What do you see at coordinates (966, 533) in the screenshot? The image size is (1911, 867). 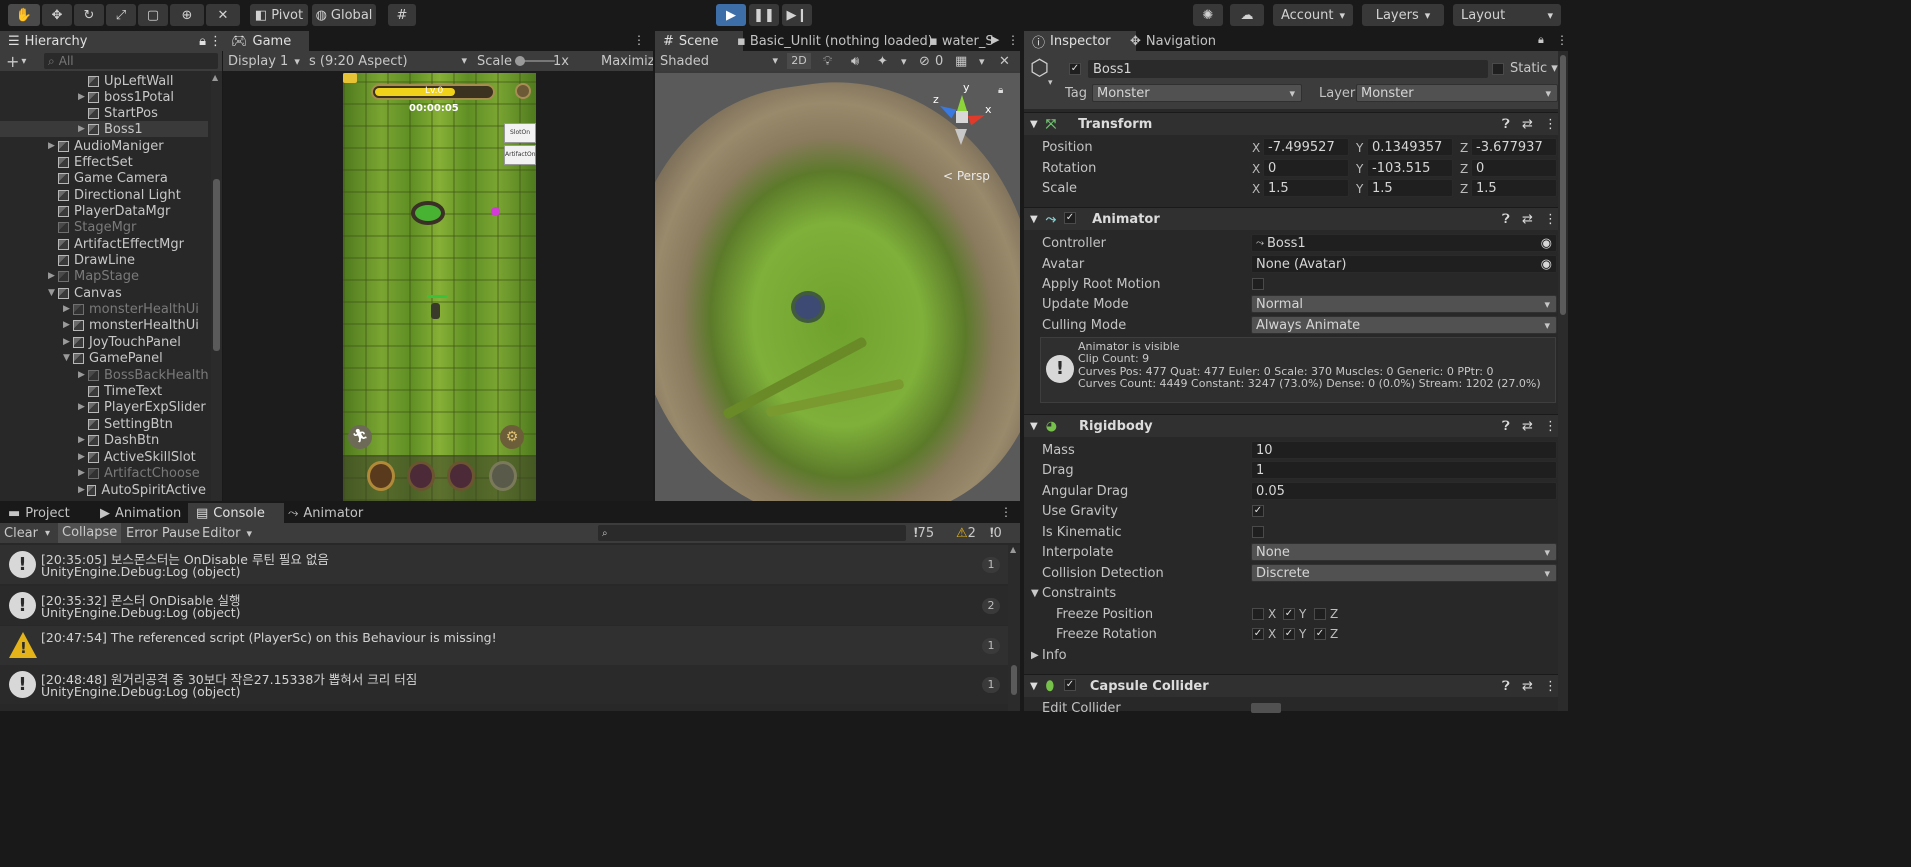 I see `warning-filter-toggle: ⚠2` at bounding box center [966, 533].